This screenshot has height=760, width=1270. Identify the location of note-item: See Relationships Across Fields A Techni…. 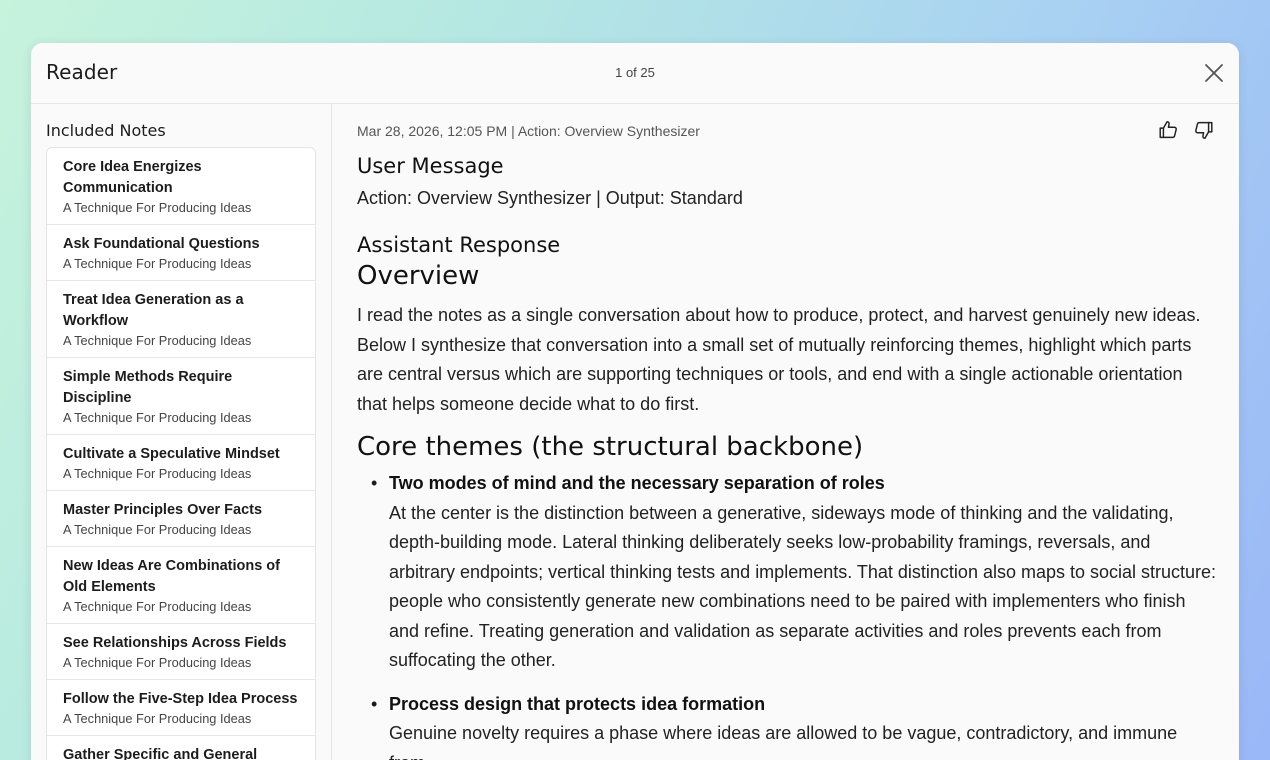
(181, 652).